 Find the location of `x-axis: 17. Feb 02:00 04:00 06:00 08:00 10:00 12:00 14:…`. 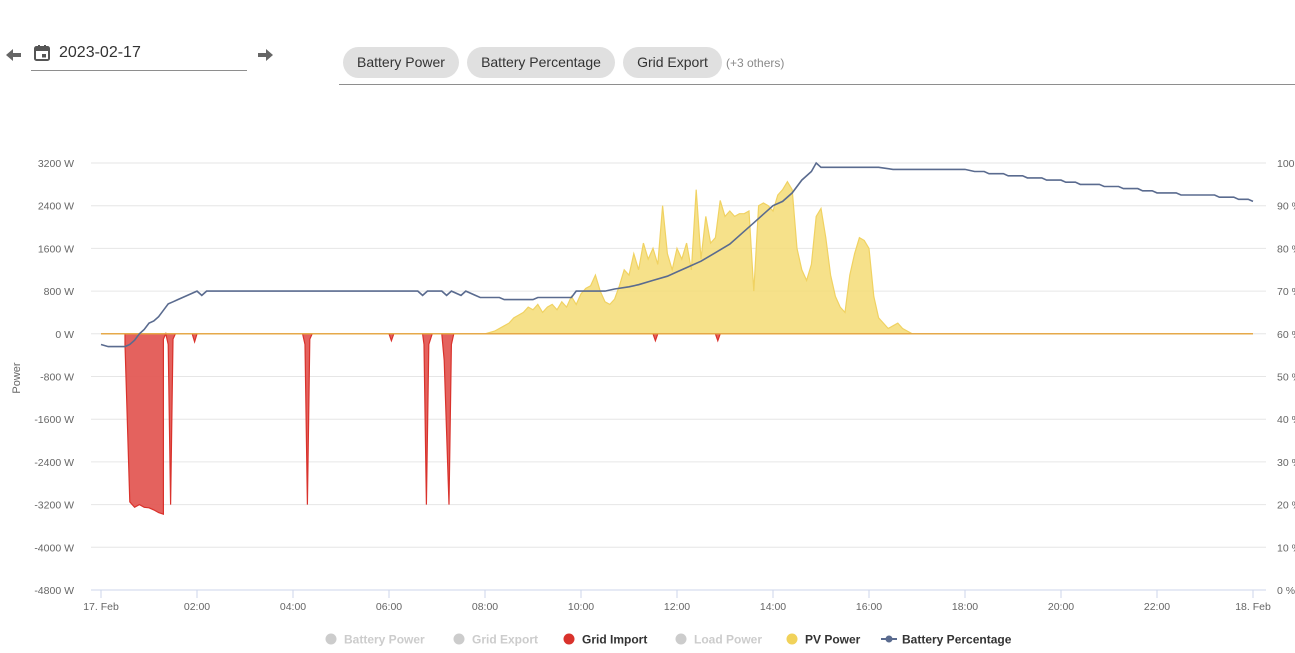

x-axis: 17. Feb 02:00 04:00 06:00 08:00 10:00 12:00 14:… is located at coordinates (677, 601).